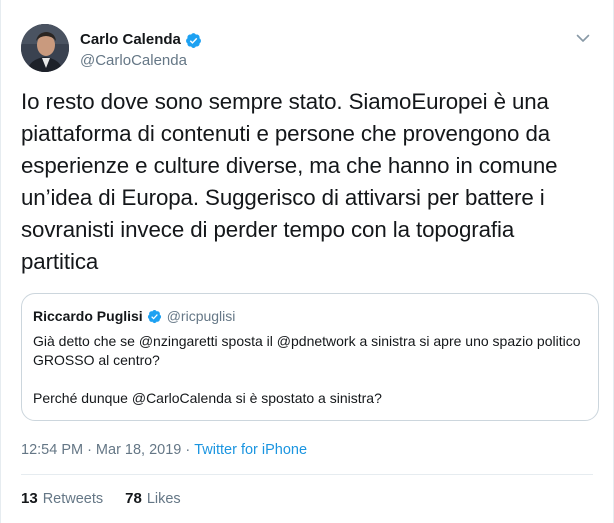 The width and height of the screenshot is (614, 523). Describe the element at coordinates (29, 498) in the screenshot. I see `retweets-count: 13` at that location.